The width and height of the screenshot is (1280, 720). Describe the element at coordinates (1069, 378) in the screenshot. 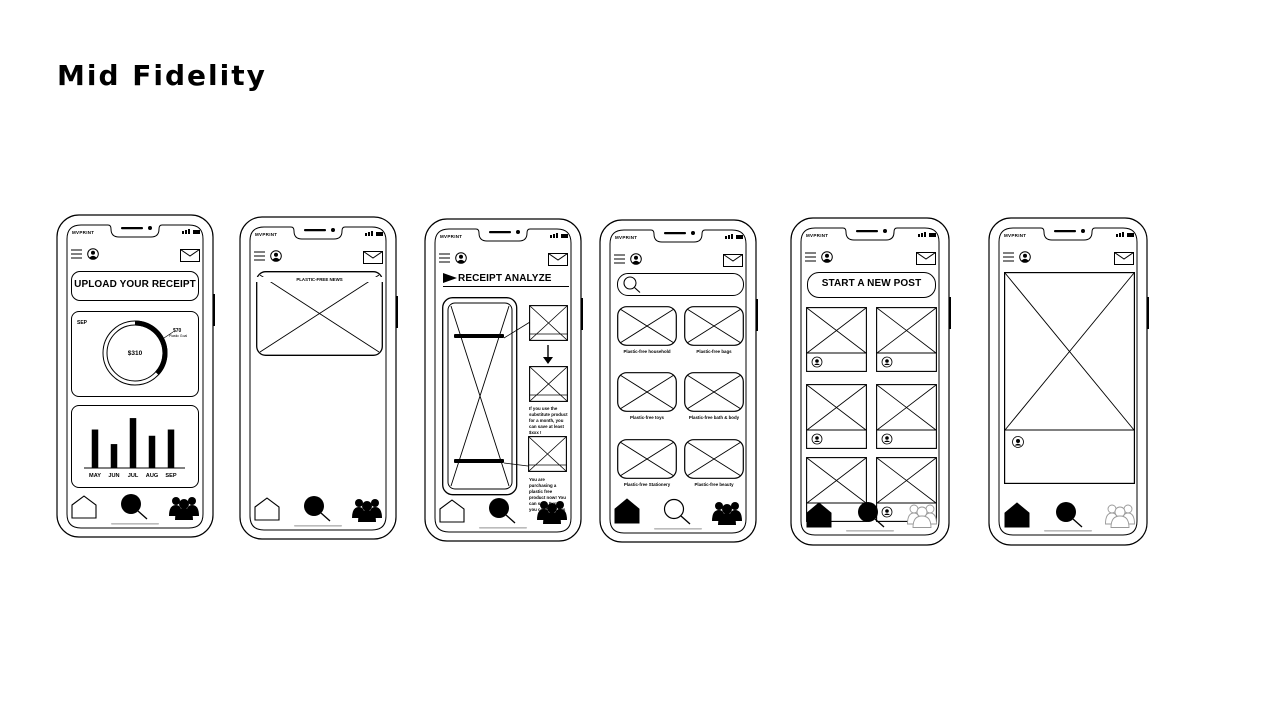

I see `post-detail-card` at that location.